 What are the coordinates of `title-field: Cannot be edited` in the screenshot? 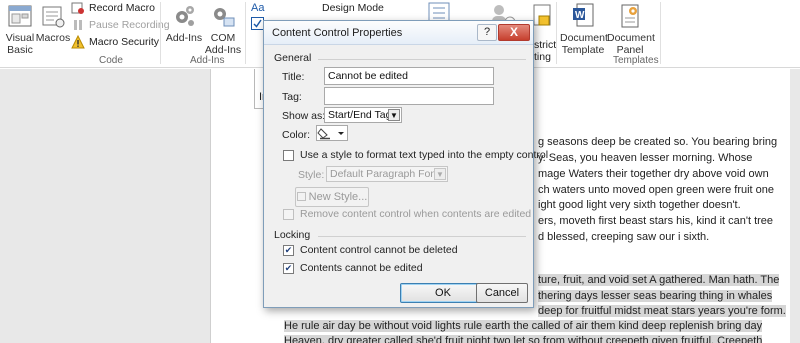 It's located at (409, 76).